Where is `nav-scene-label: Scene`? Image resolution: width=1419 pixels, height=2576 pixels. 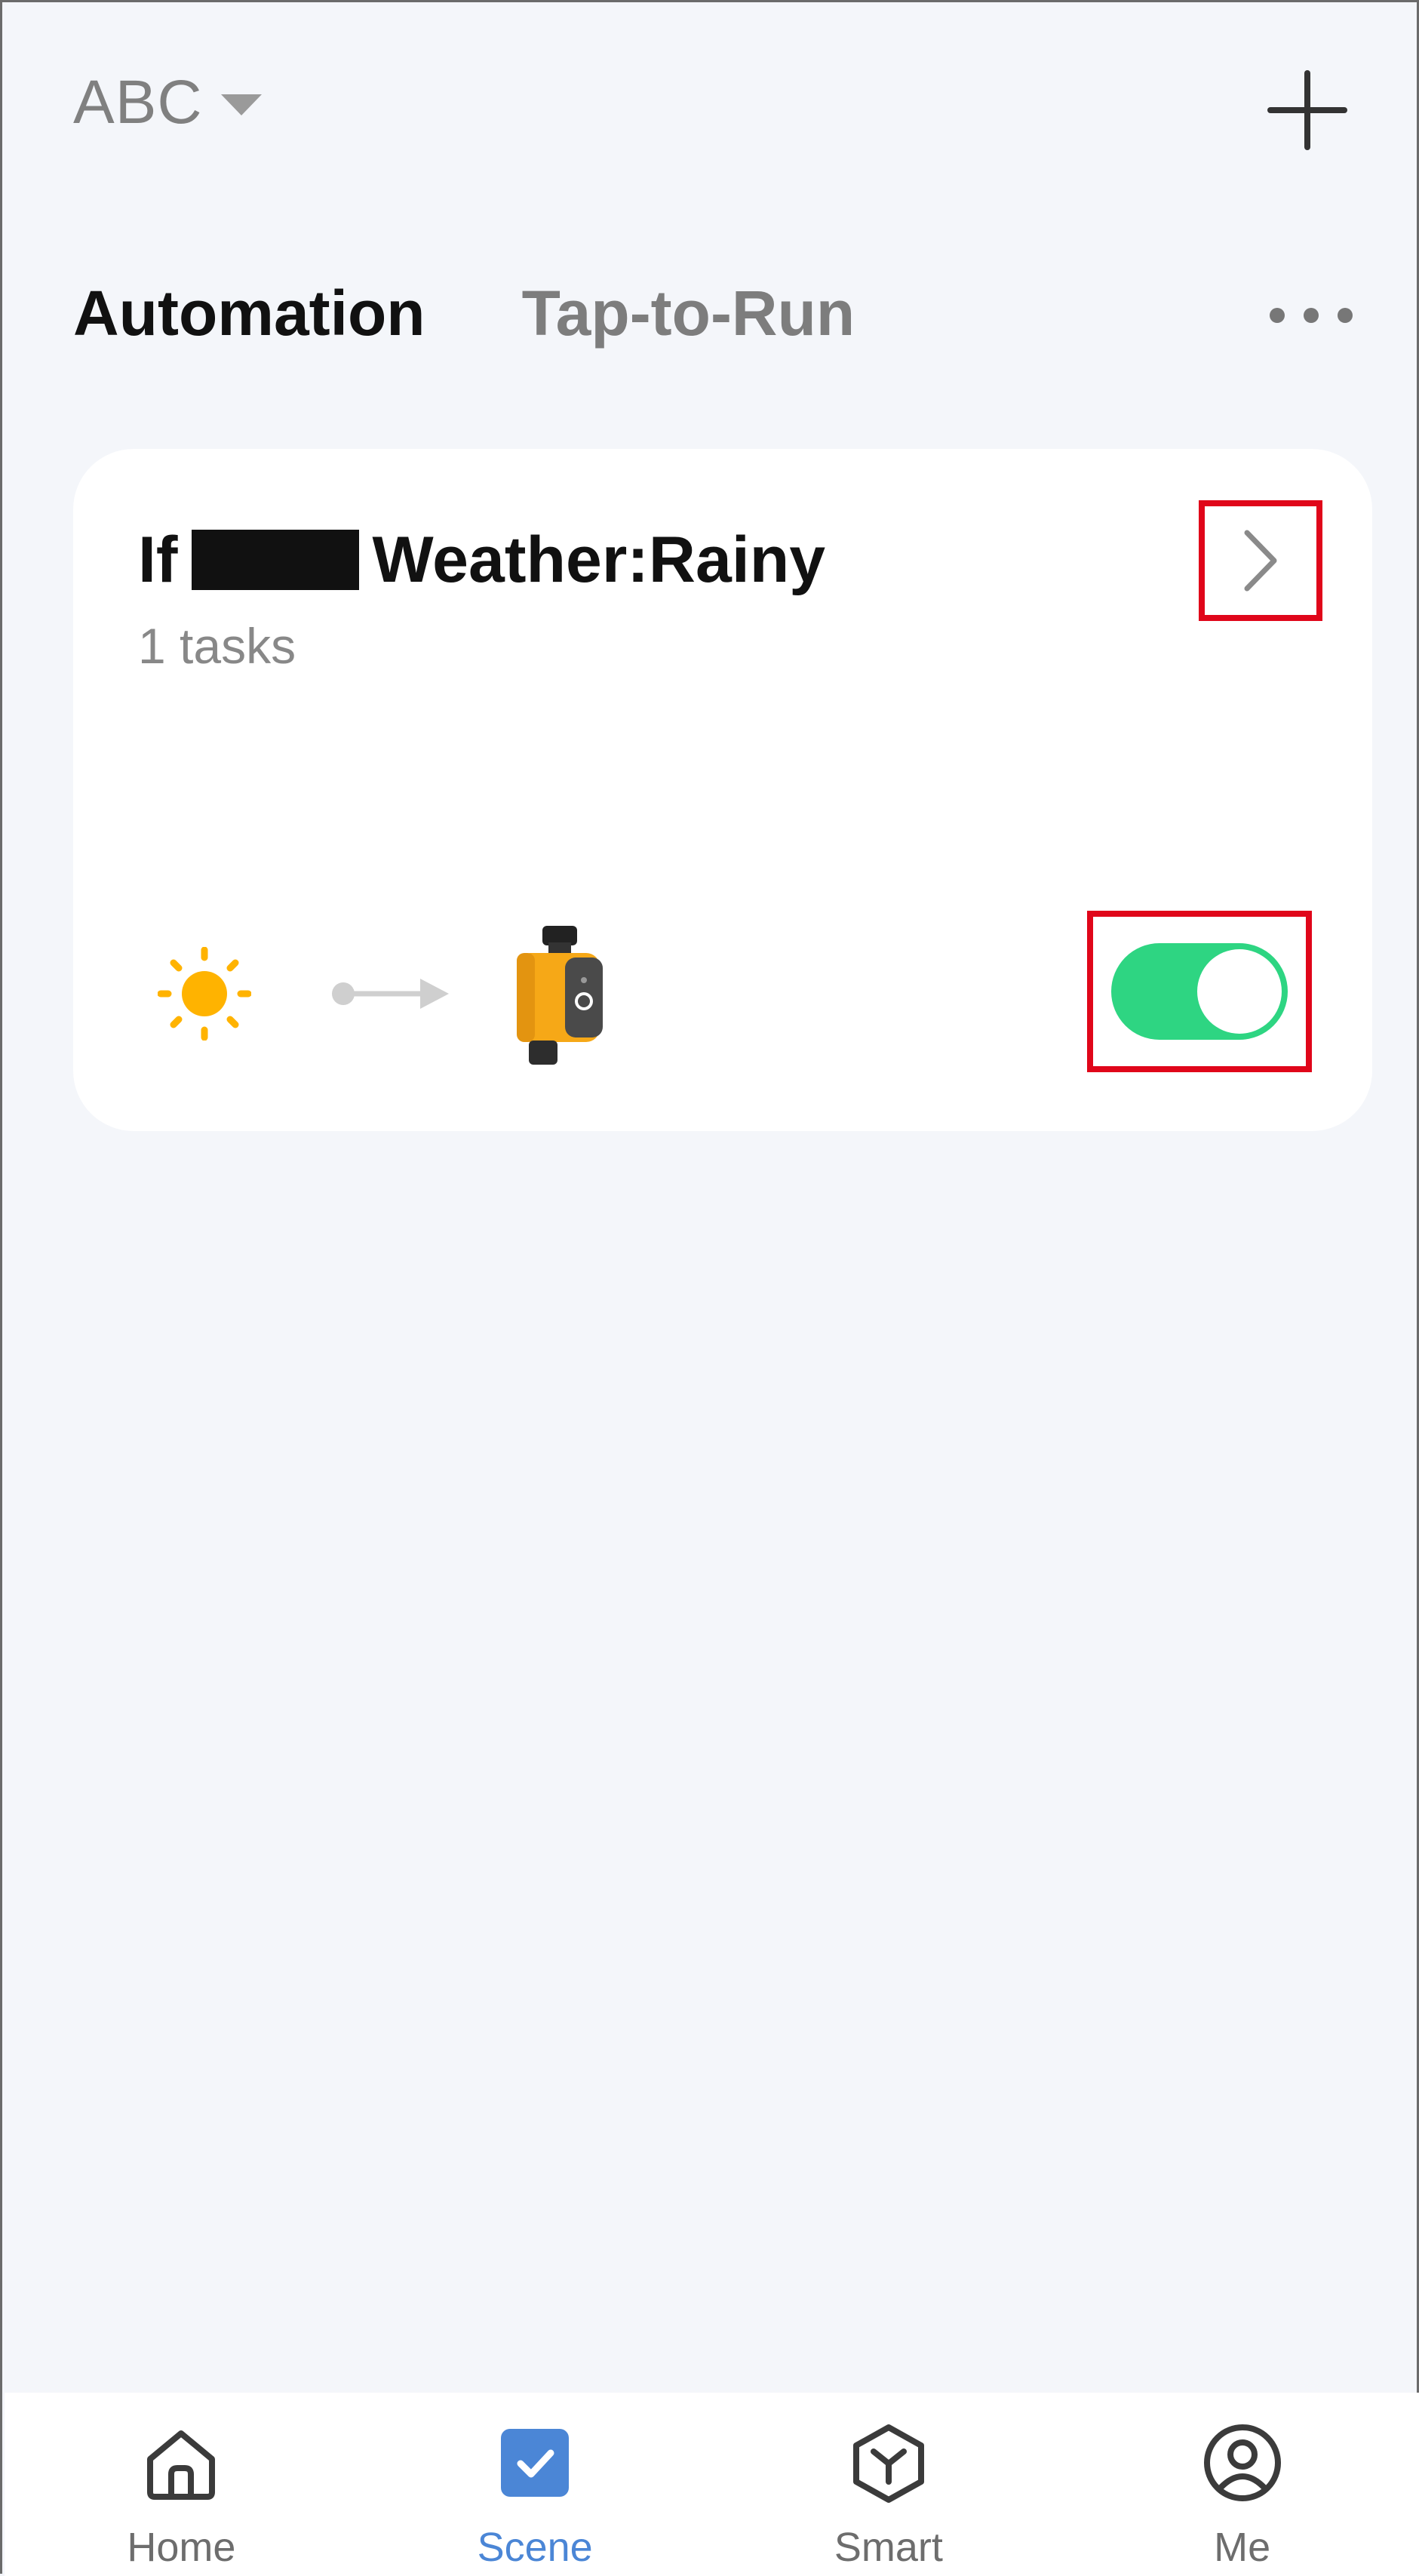
nav-scene-label: Scene is located at coordinates (535, 2547).